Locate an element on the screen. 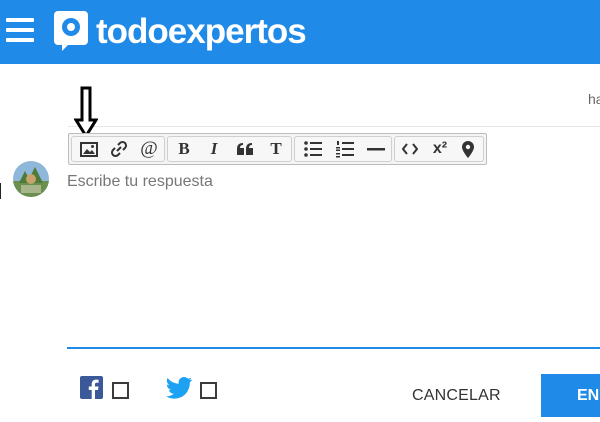 Image resolution: width=600 pixels, height=422 pixels. link-button is located at coordinates (119, 149).